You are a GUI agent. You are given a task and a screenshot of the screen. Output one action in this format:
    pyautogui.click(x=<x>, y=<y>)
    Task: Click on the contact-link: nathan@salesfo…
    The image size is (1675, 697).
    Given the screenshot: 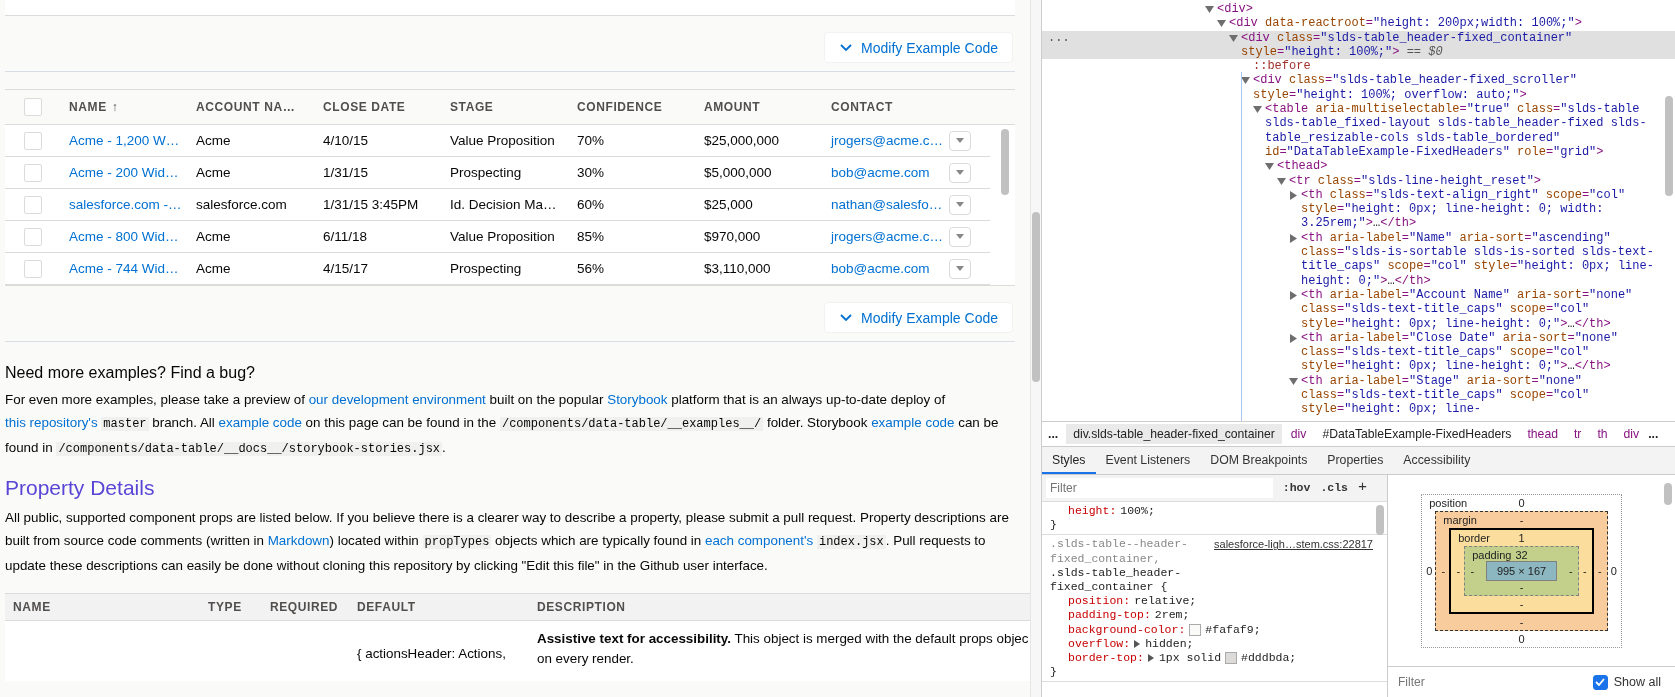 What is the action you would take?
    pyautogui.click(x=885, y=204)
    